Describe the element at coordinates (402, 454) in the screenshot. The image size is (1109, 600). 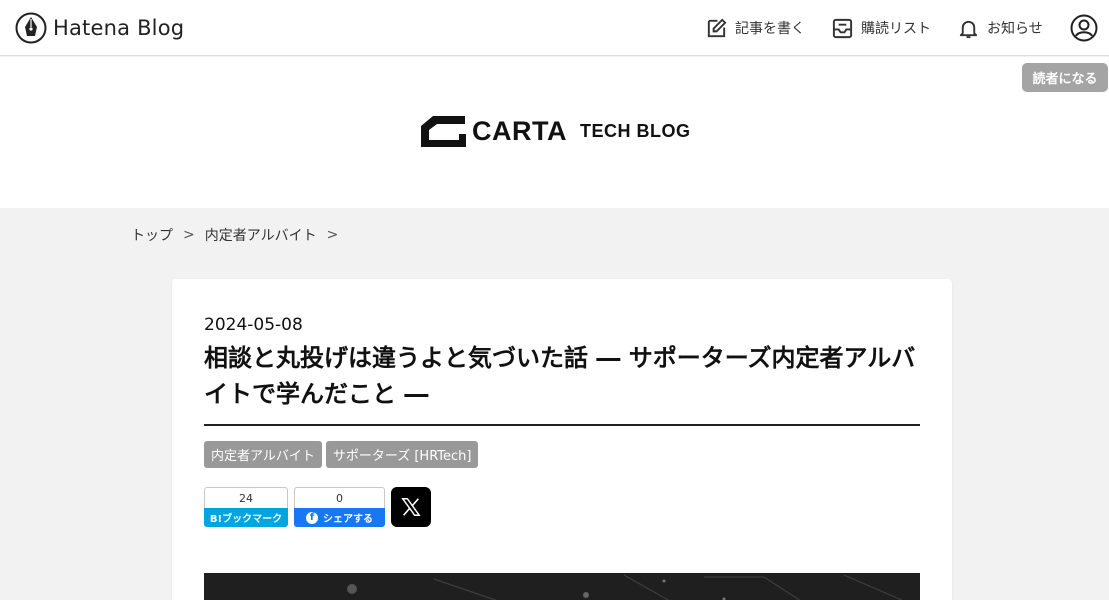
I see `tag-item: サポーターズ [HRTech]` at that location.